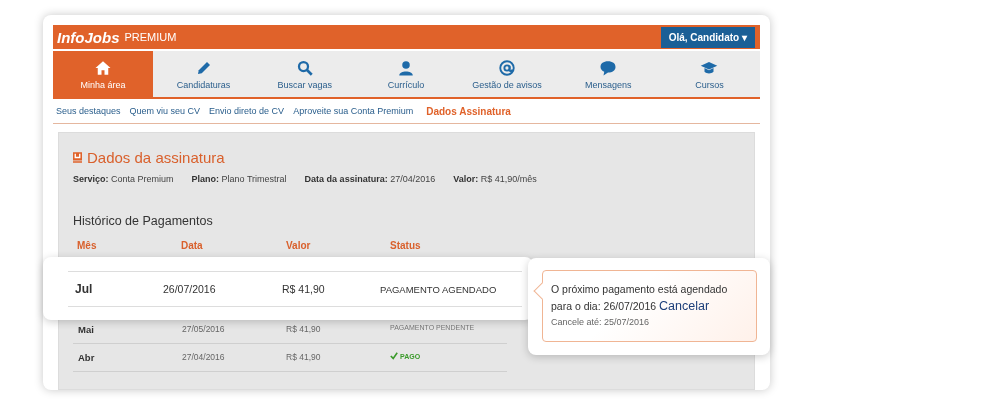  I want to click on checkmark-icon, so click(394, 356).